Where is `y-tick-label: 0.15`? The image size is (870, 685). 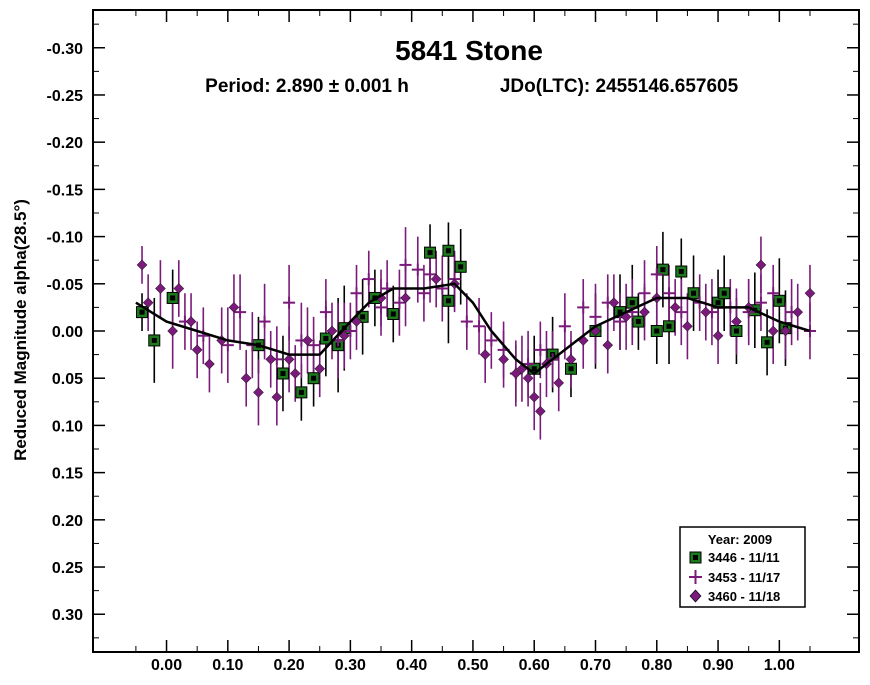 y-tick-label: 0.15 is located at coordinates (67, 474).